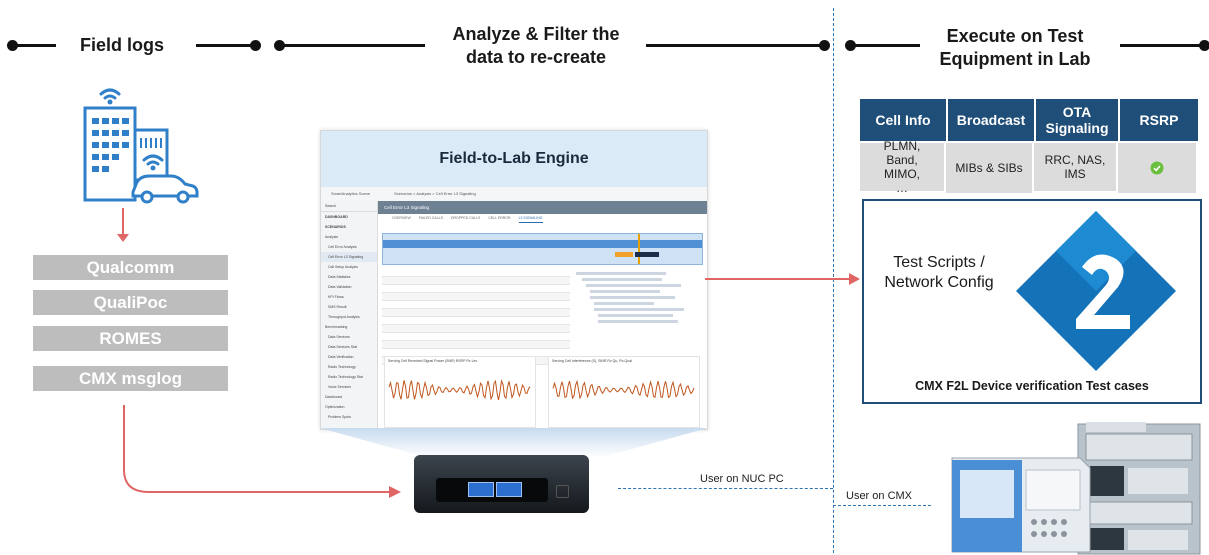 The width and height of the screenshot is (1209, 555). I want to click on test-scripts-line-1: Test Scripts /, so click(939, 262).